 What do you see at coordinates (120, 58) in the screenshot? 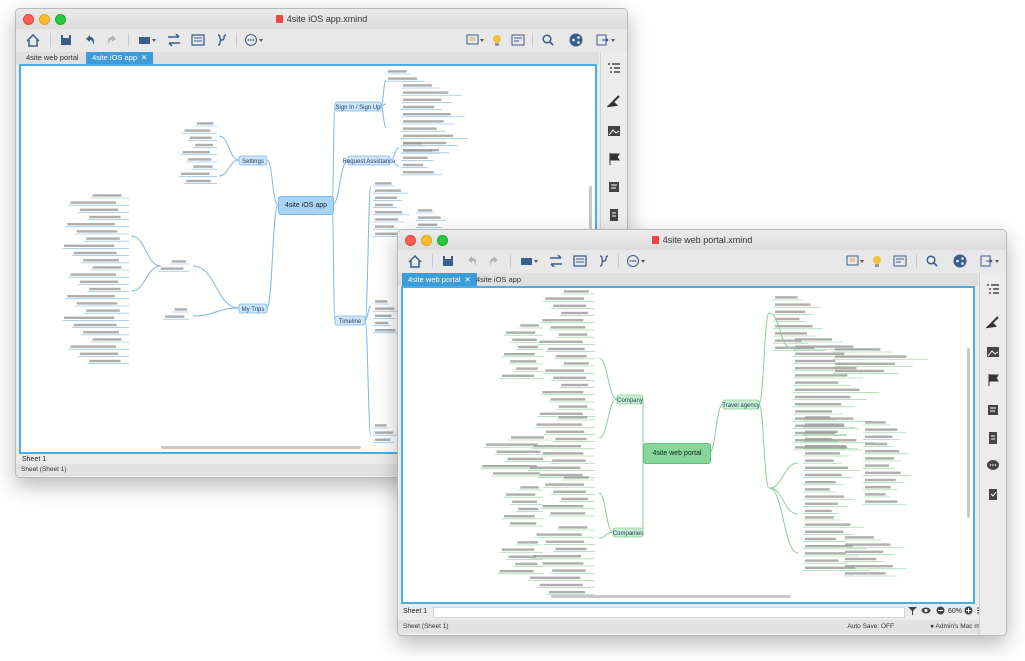
I see `tab-4site-ios-app: 4site iOS app ✕` at bounding box center [120, 58].